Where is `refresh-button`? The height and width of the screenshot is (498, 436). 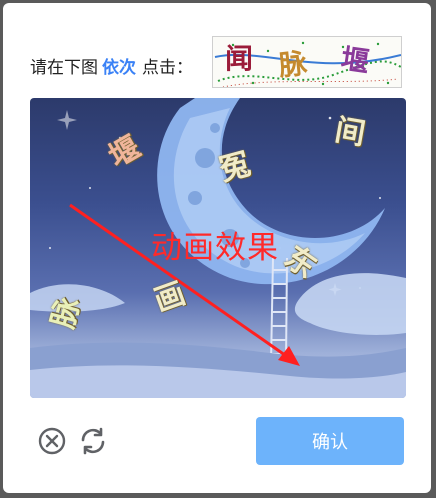
refresh-button is located at coordinates (93, 441).